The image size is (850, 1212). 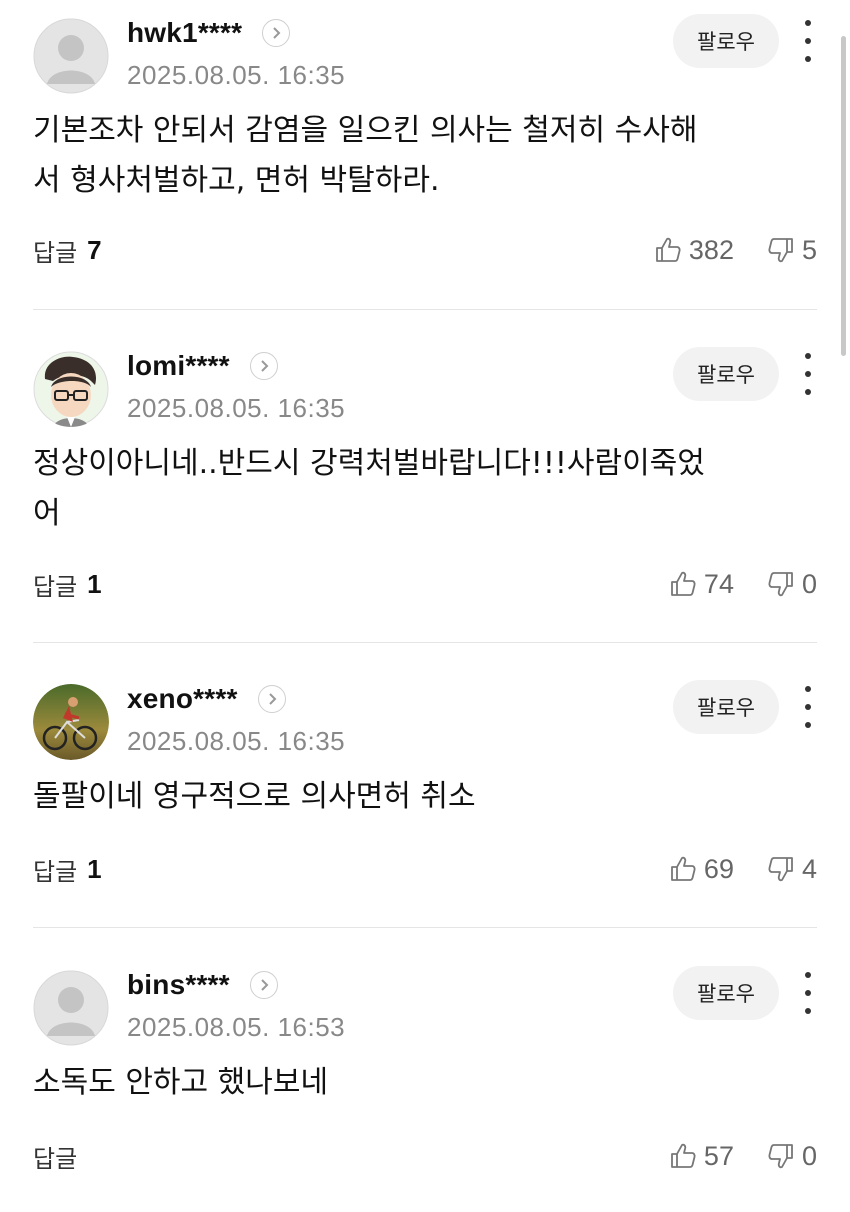 I want to click on like-button: 382, so click(x=693, y=250).